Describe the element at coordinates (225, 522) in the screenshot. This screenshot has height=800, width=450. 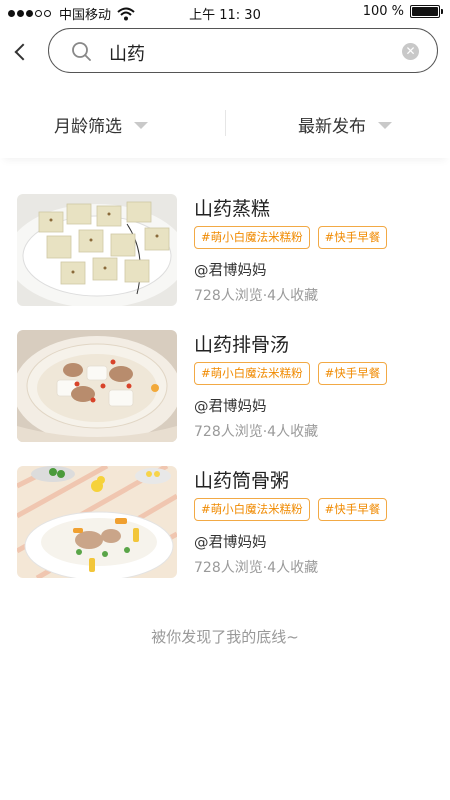
I see `recipe-item: 山药筒骨粥 #萌小白魔法米糕粉 #快手早餐 @君博妈妈 728人浏览·4人收藏` at that location.